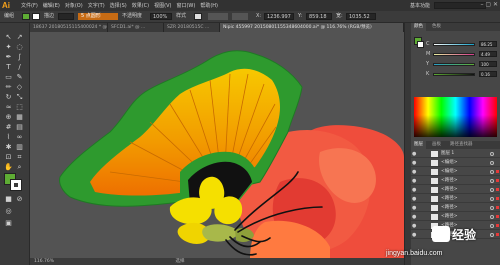 This screenshot has height=265, width=500. I want to click on menu-help: 帮助(H), so click(209, 5).